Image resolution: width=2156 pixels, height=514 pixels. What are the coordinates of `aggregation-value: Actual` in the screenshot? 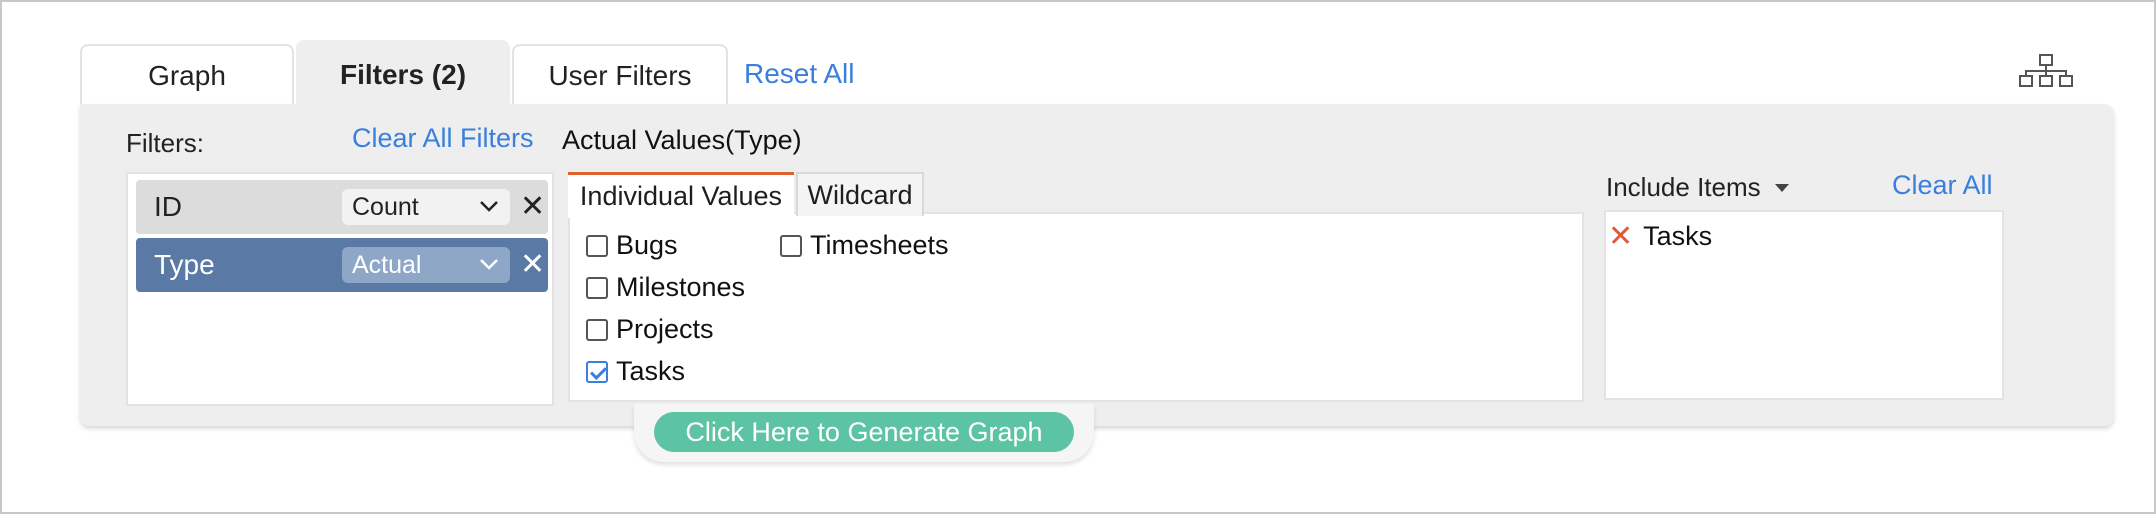 It's located at (387, 264).